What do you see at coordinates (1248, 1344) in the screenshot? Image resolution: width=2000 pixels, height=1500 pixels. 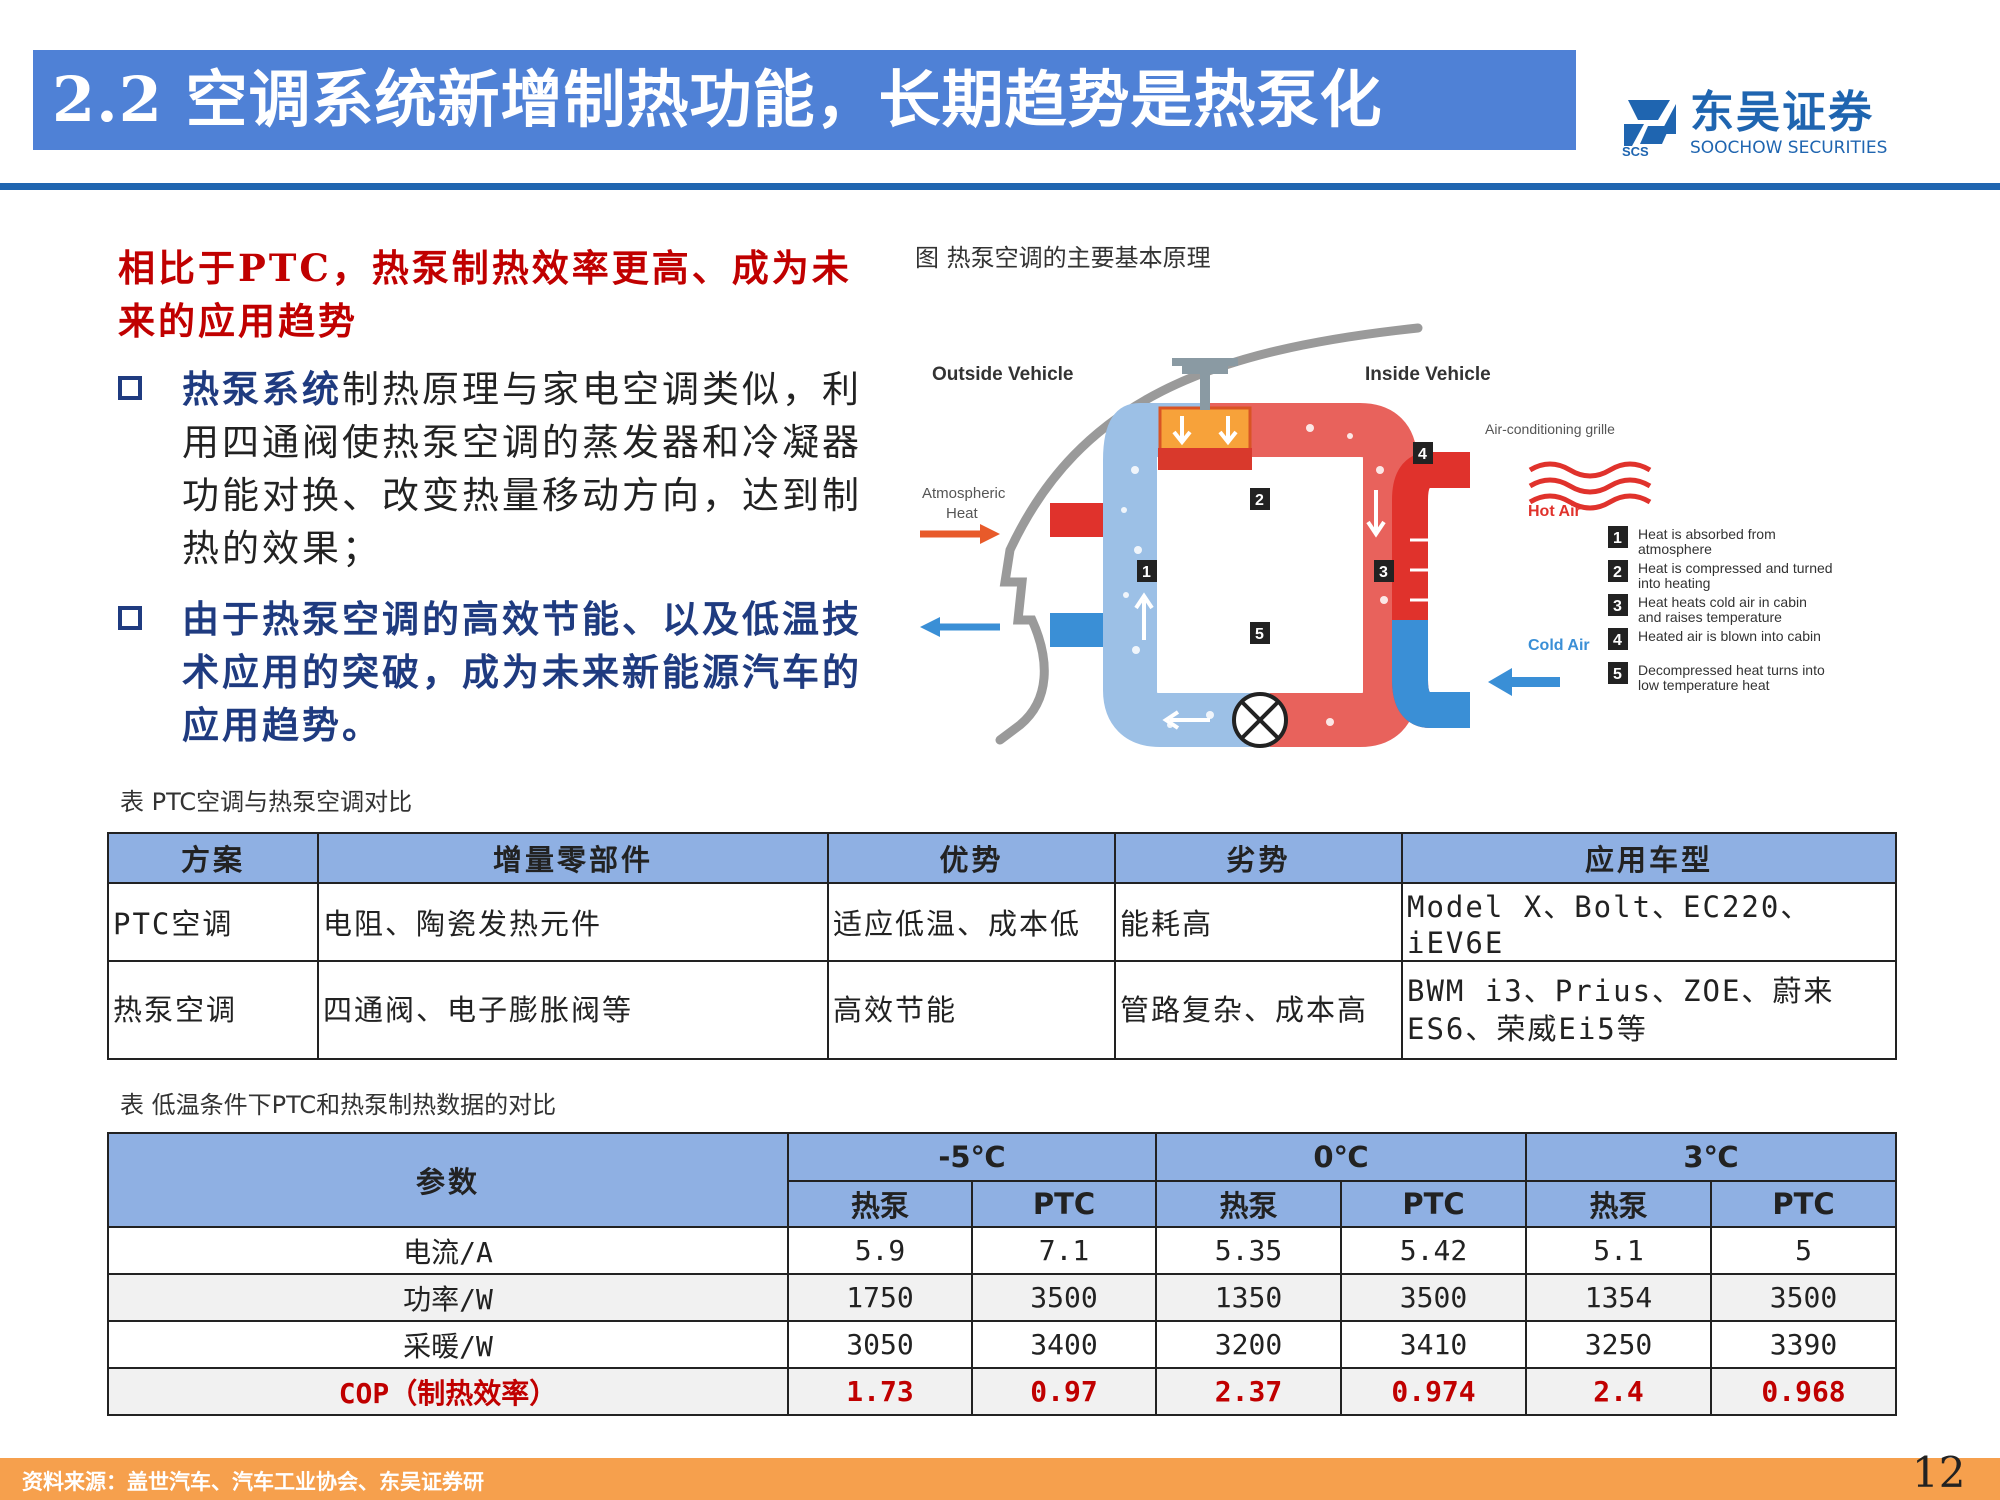 I see `table-cell: 3200` at bounding box center [1248, 1344].